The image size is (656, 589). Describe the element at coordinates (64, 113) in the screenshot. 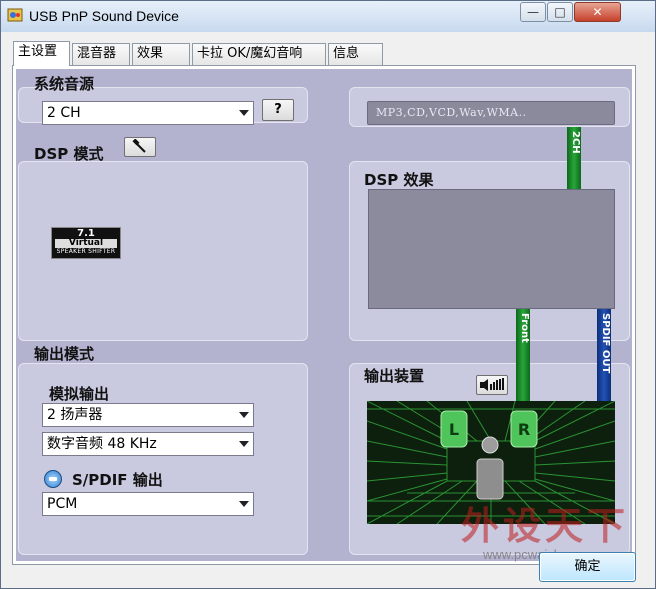

I see `source-value: 2 CH` at that location.